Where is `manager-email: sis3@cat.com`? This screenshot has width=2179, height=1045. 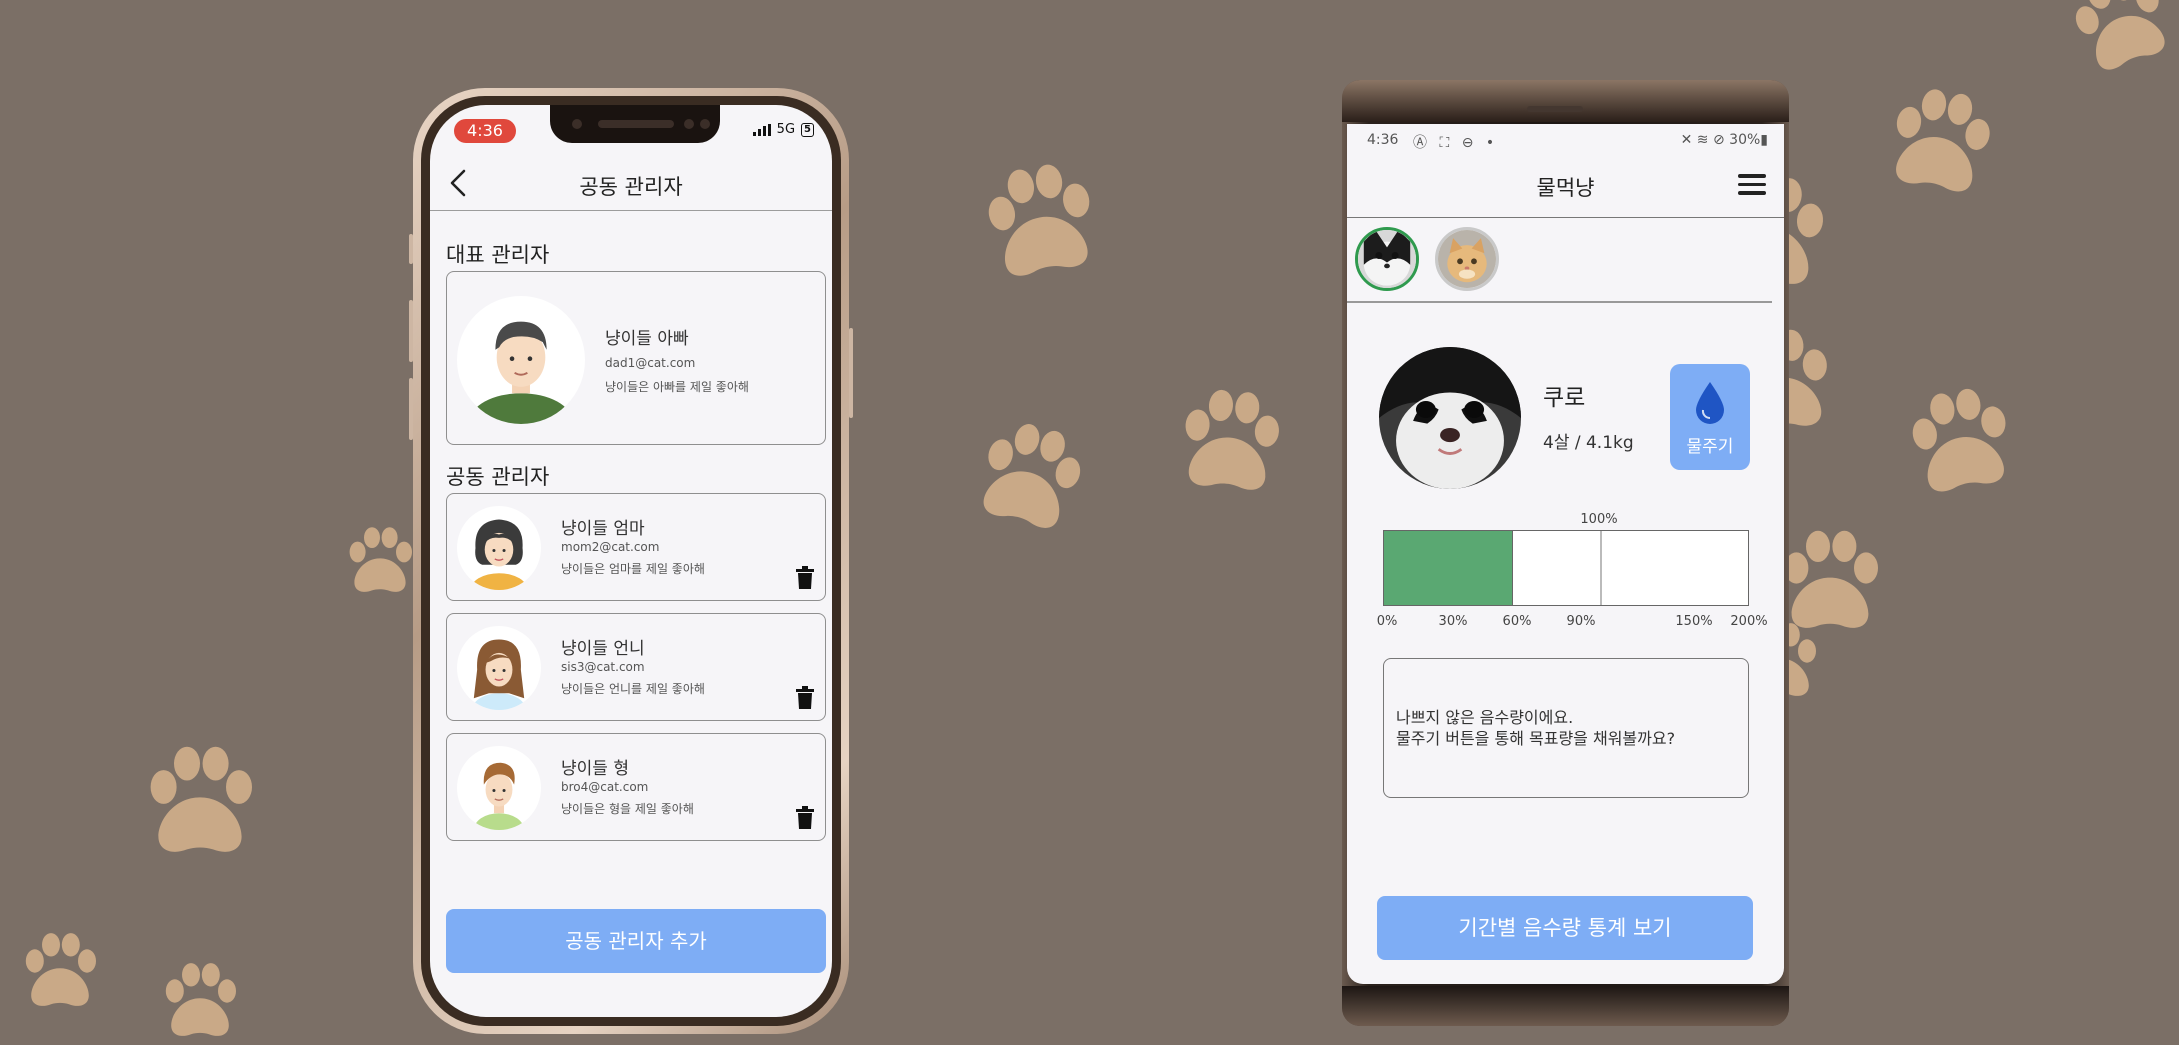 manager-email: sis3@cat.com is located at coordinates (603, 667).